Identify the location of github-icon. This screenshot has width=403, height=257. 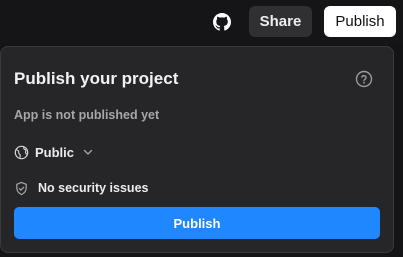
(222, 22).